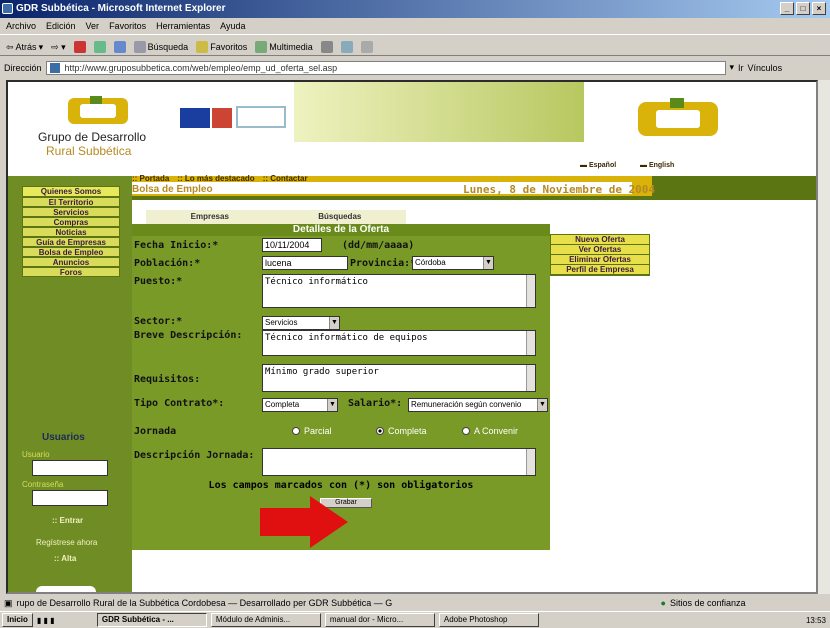 The image size is (830, 628). What do you see at coordinates (232, 27) in the screenshot?
I see `menu-ayuda: Ayuda` at bounding box center [232, 27].